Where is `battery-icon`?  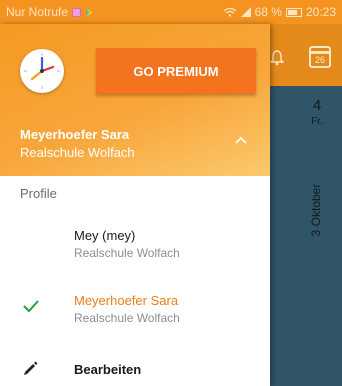
battery-icon is located at coordinates (293, 12).